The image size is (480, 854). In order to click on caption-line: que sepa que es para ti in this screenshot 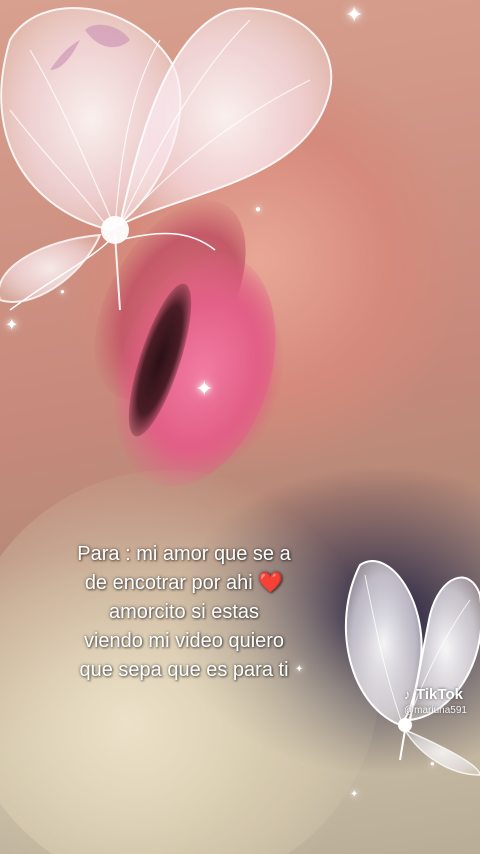, I will do `click(184, 670)`.